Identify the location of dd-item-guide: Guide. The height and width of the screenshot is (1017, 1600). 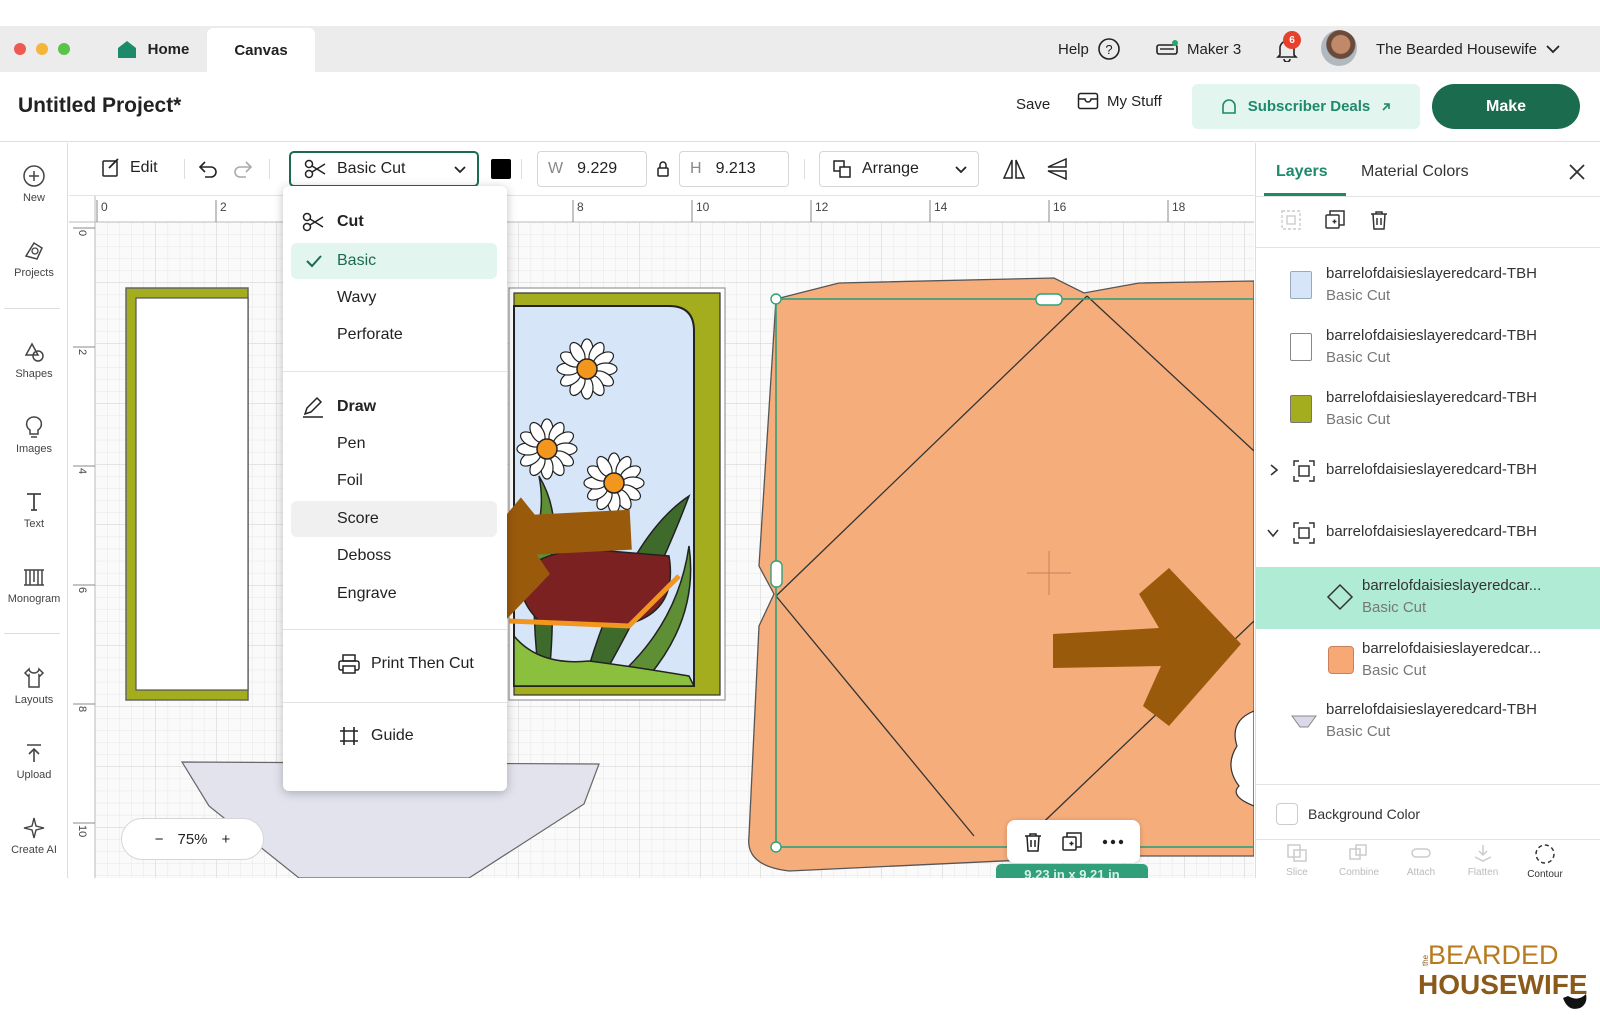
(394, 736).